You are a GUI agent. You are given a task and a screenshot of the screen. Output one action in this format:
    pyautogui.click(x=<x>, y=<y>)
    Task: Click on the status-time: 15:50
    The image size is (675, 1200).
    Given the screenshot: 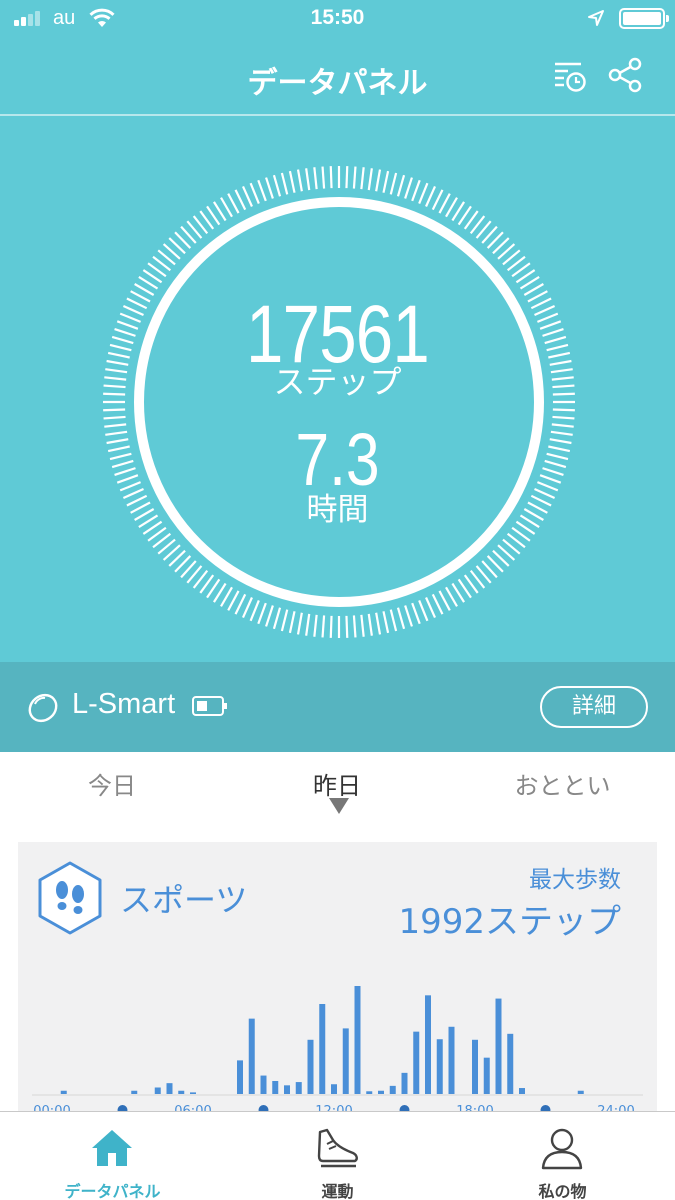 What is the action you would take?
    pyautogui.click(x=337, y=17)
    